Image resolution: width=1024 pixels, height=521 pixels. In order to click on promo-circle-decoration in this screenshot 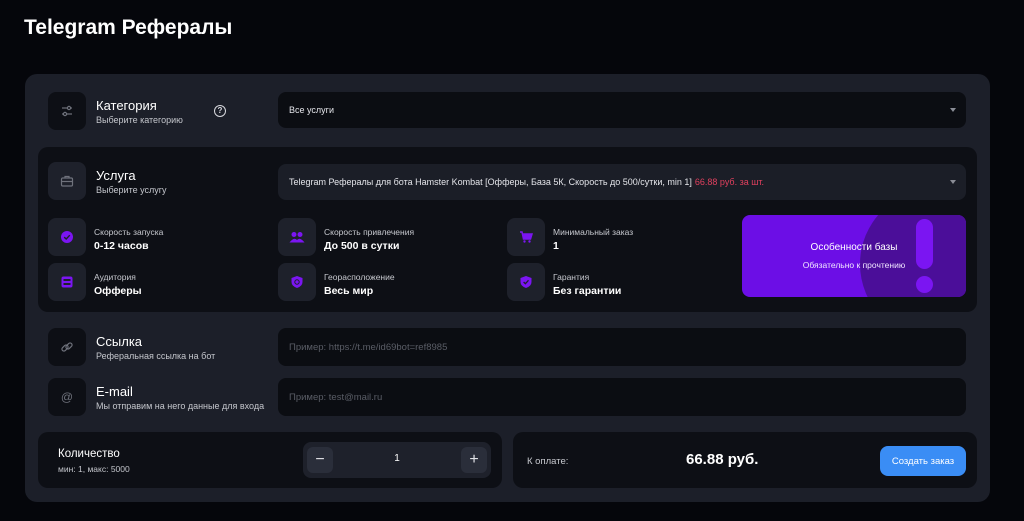, I will do `click(913, 256)`.